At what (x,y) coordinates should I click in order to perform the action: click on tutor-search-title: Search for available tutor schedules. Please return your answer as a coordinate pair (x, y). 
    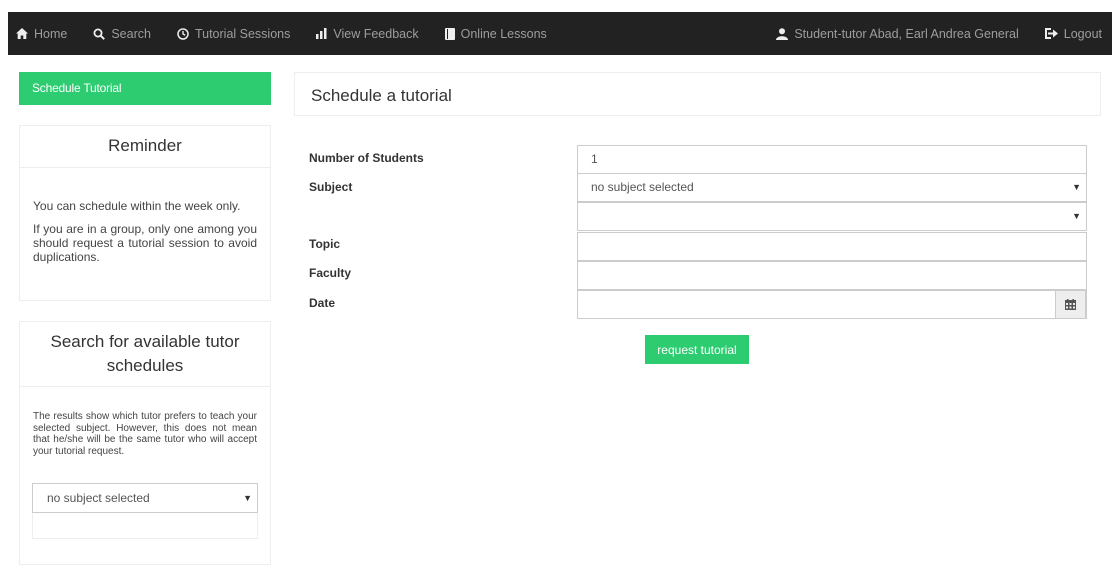
    Looking at the image, I should click on (145, 354).